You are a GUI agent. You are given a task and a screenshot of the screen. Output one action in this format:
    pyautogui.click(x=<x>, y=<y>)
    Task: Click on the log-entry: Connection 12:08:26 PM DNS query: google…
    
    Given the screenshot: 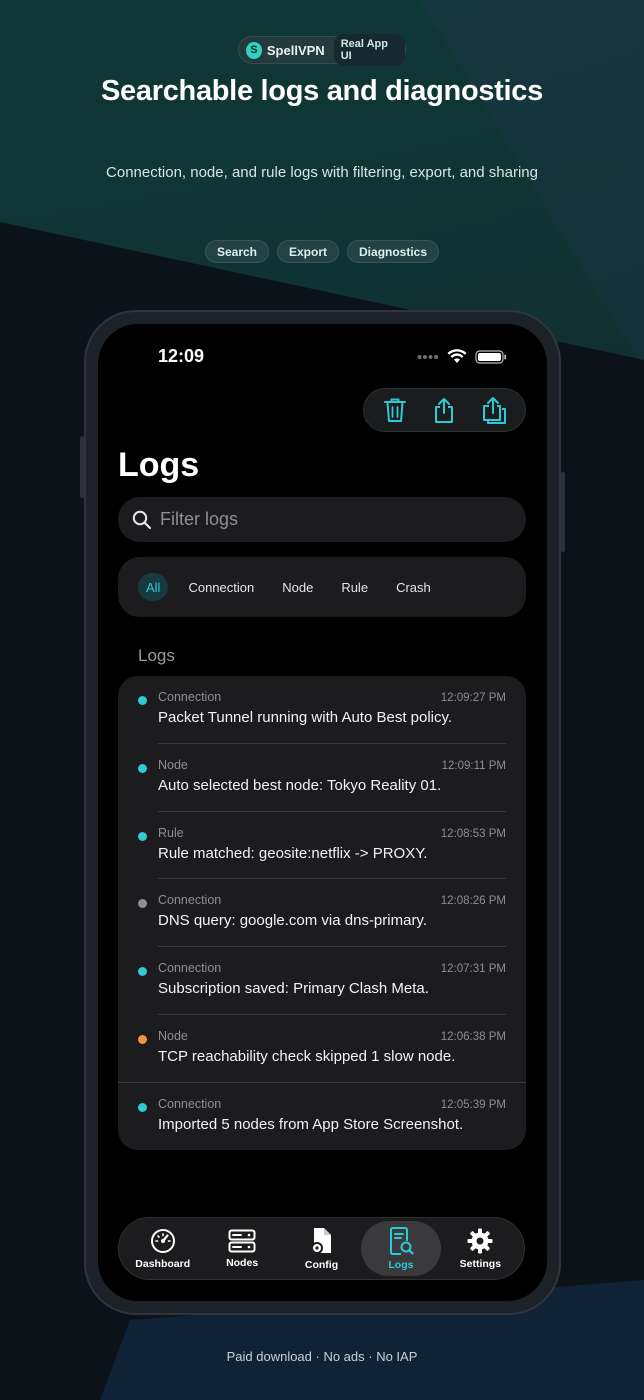 What is the action you would take?
    pyautogui.click(x=322, y=913)
    